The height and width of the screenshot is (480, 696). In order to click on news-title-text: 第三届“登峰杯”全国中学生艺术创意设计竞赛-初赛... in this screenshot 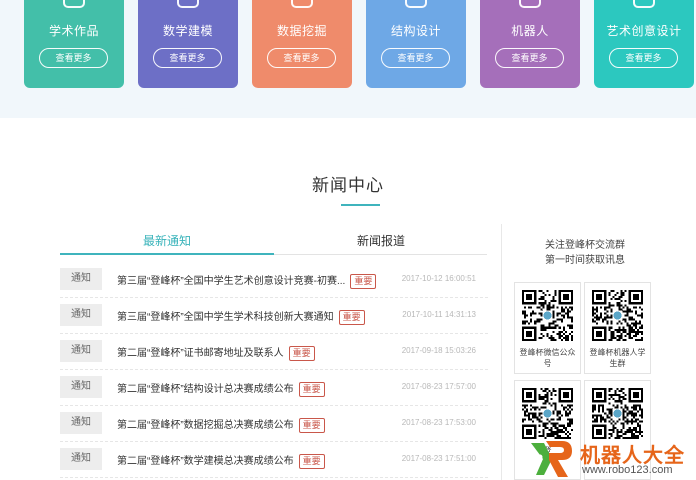, I will do `click(231, 281)`.